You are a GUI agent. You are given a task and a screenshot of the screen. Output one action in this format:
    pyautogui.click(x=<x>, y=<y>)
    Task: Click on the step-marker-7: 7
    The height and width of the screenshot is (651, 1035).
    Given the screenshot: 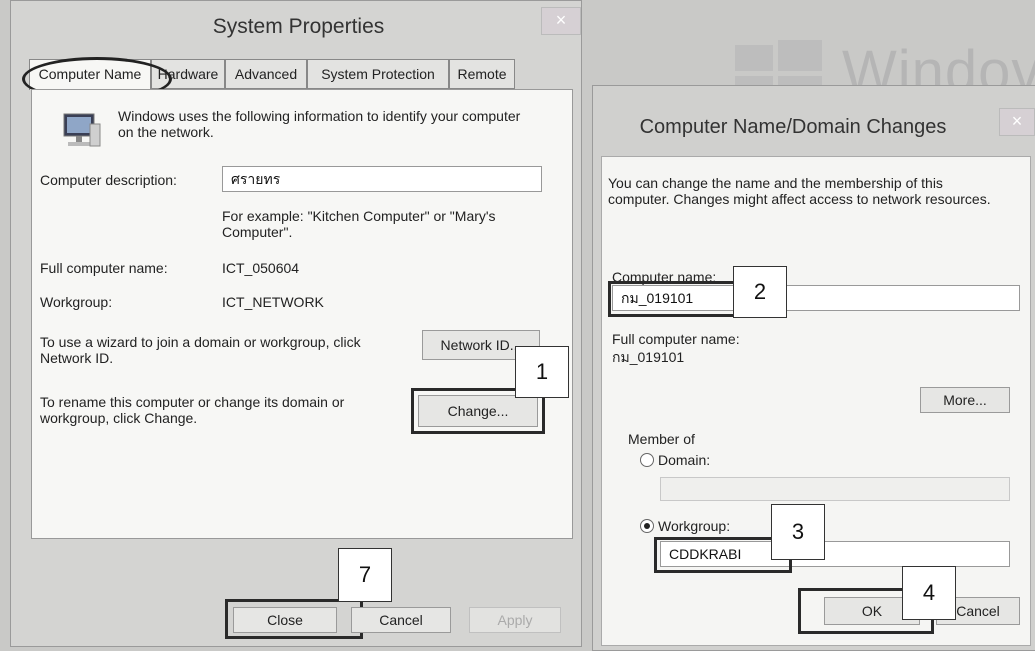 What is the action you would take?
    pyautogui.click(x=365, y=575)
    